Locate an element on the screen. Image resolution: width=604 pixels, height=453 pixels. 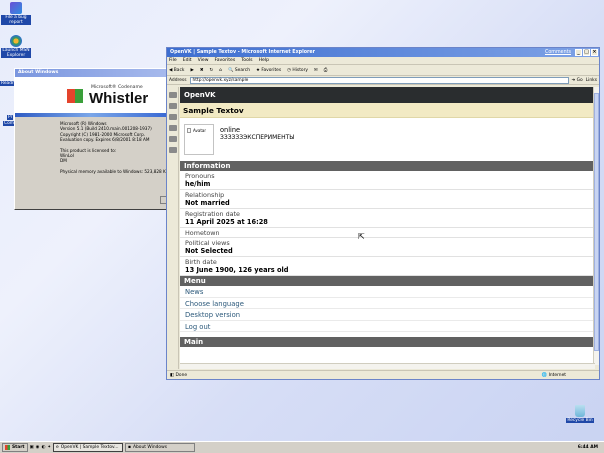
desktop-partial-label: Pr is located at coordinates (10, 117).